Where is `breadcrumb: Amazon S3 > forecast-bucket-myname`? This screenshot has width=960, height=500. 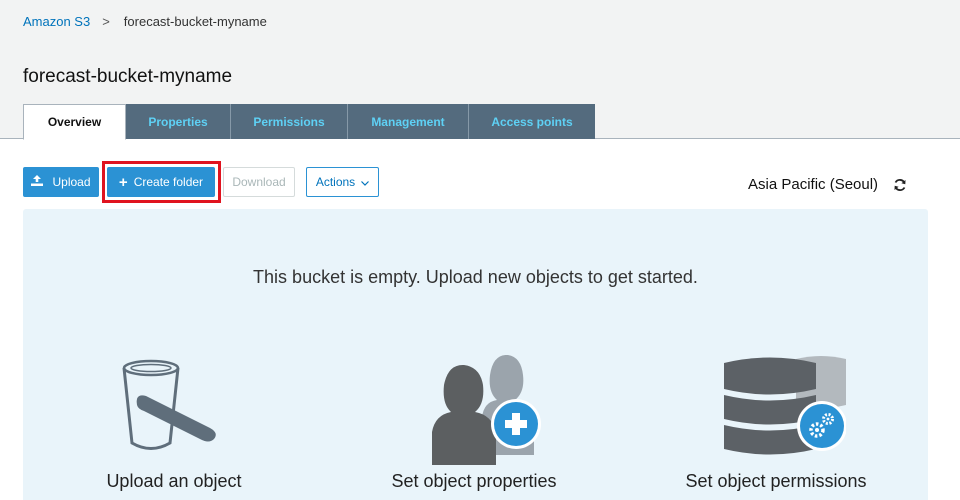 breadcrumb: Amazon S3 > forecast-bucket-myname is located at coordinates (145, 21).